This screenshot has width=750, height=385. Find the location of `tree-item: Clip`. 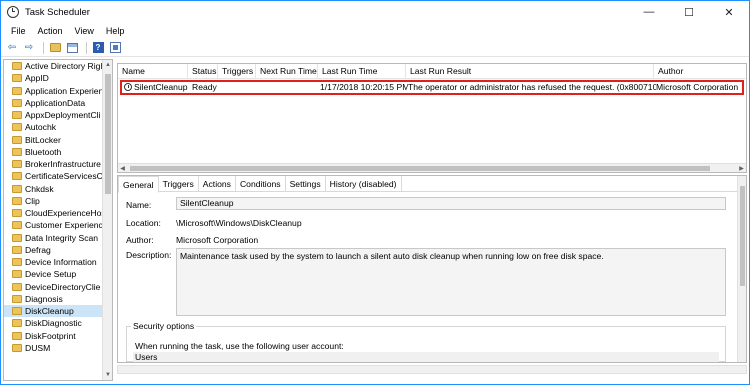

tree-item: Clip is located at coordinates (53, 201).